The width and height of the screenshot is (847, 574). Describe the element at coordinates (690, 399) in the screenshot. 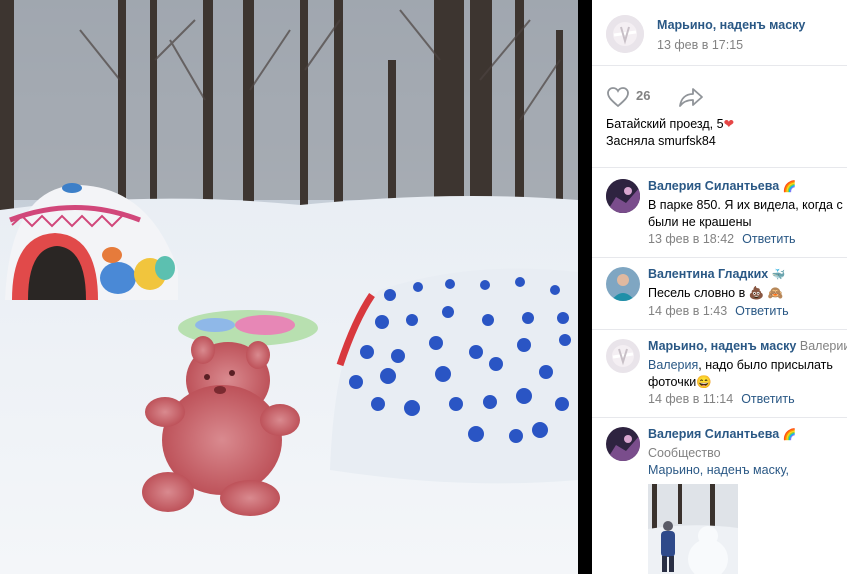

I see `comment-date: 14 фев в 11:14` at that location.